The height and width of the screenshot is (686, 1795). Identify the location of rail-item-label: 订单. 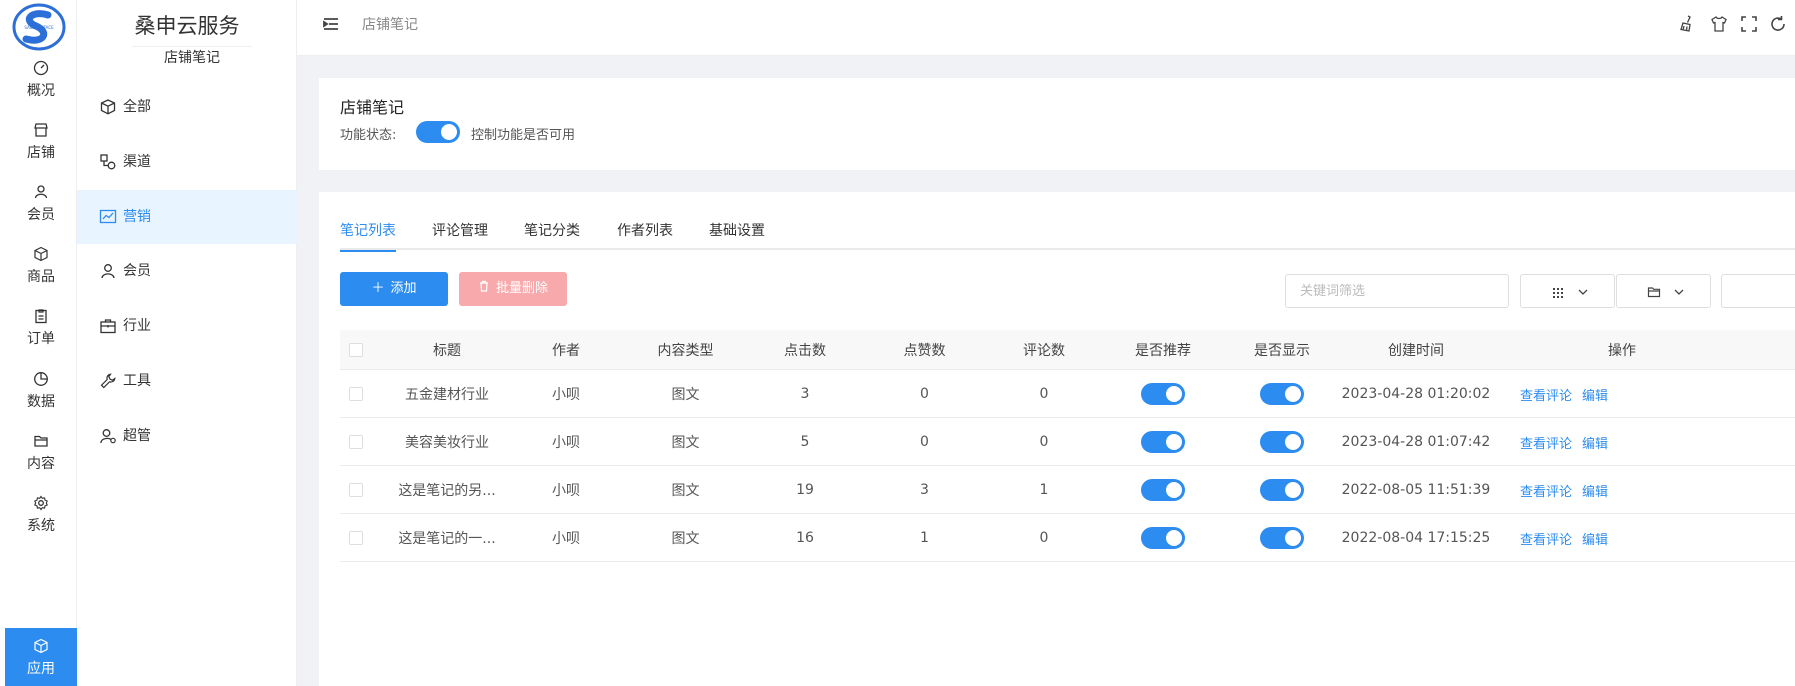
(41, 339).